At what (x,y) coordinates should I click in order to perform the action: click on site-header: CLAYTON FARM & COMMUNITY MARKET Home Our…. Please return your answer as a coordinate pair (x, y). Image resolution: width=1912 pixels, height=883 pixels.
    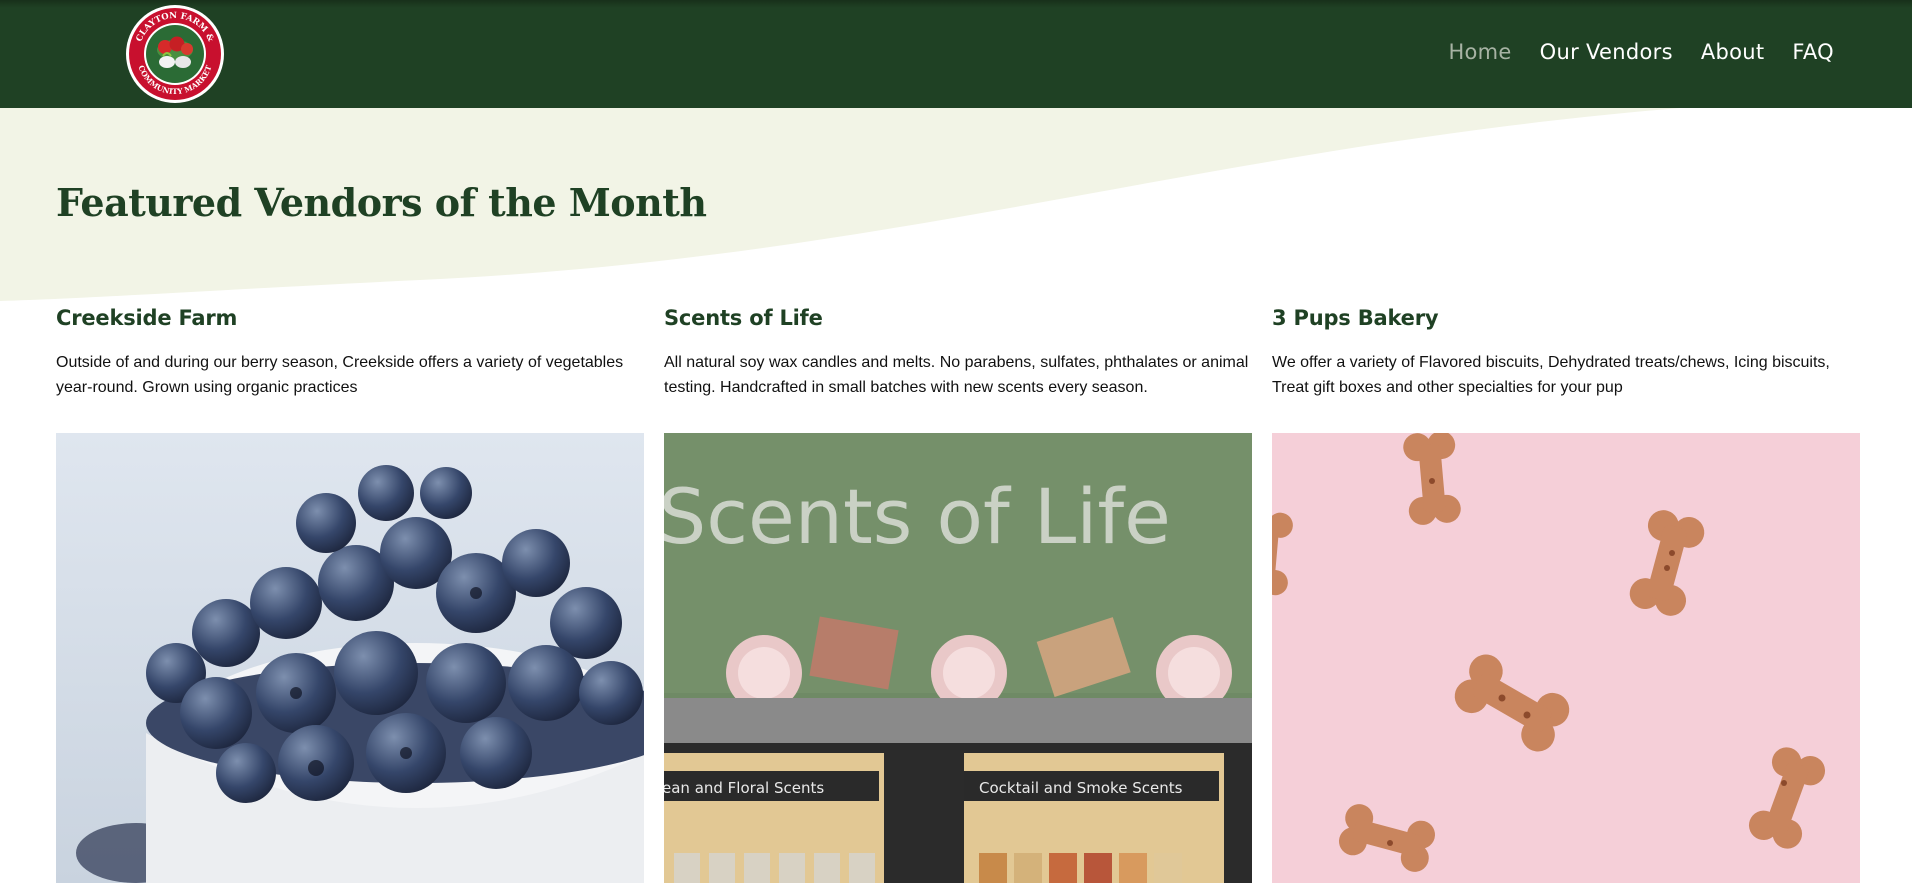
    Looking at the image, I should click on (956, 54).